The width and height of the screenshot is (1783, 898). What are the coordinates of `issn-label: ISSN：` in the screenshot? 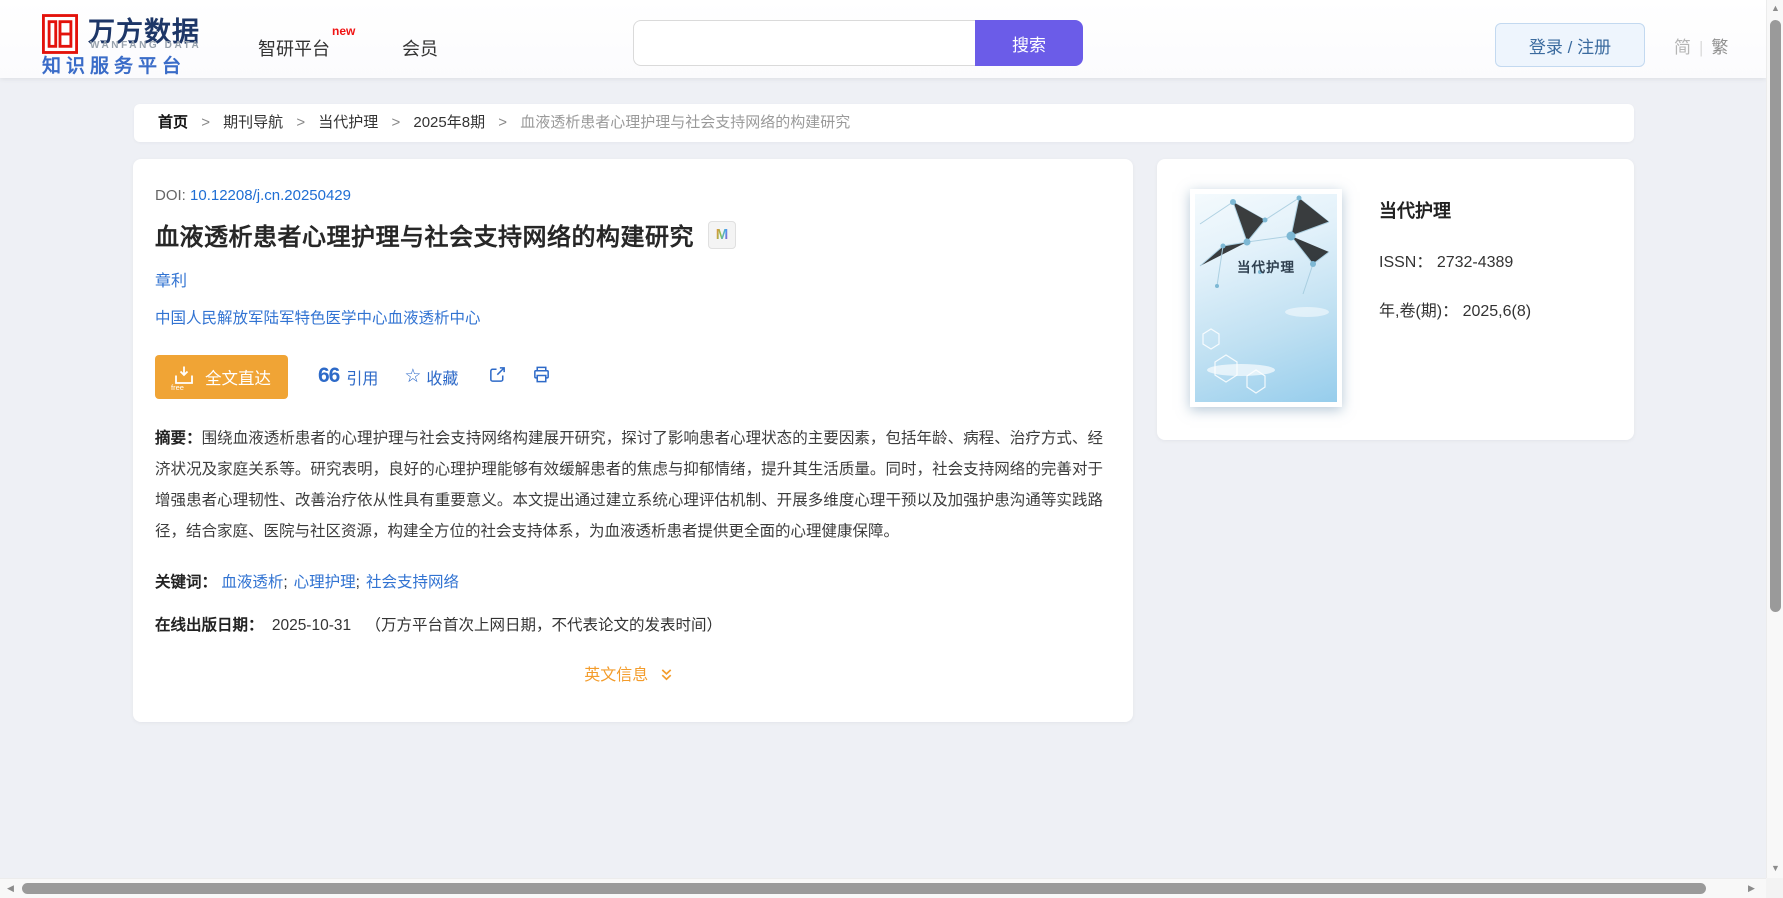 It's located at (1406, 262).